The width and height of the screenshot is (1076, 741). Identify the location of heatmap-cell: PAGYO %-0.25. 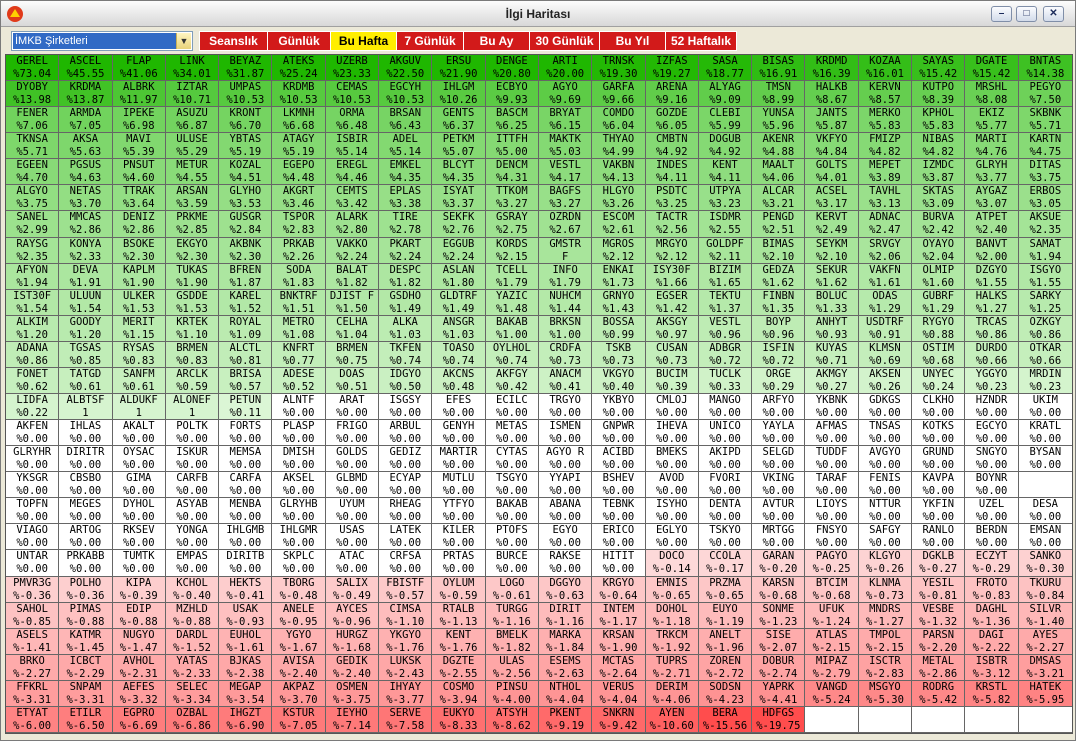
(832, 563).